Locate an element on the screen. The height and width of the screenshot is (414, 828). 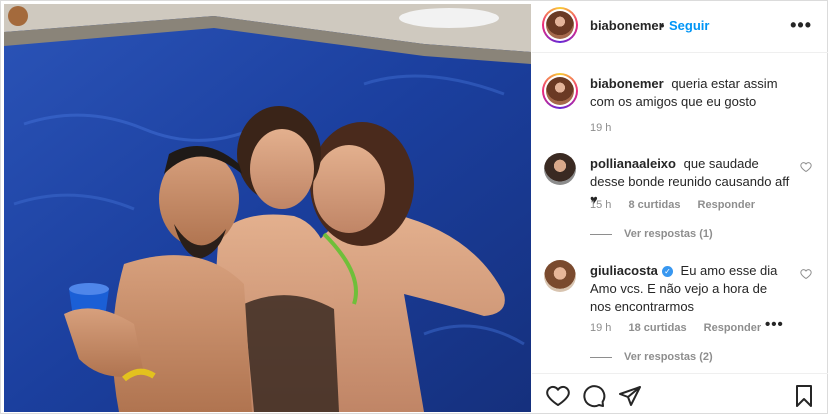
comment-likes: 8 curtidas is located at coordinates (654, 205).